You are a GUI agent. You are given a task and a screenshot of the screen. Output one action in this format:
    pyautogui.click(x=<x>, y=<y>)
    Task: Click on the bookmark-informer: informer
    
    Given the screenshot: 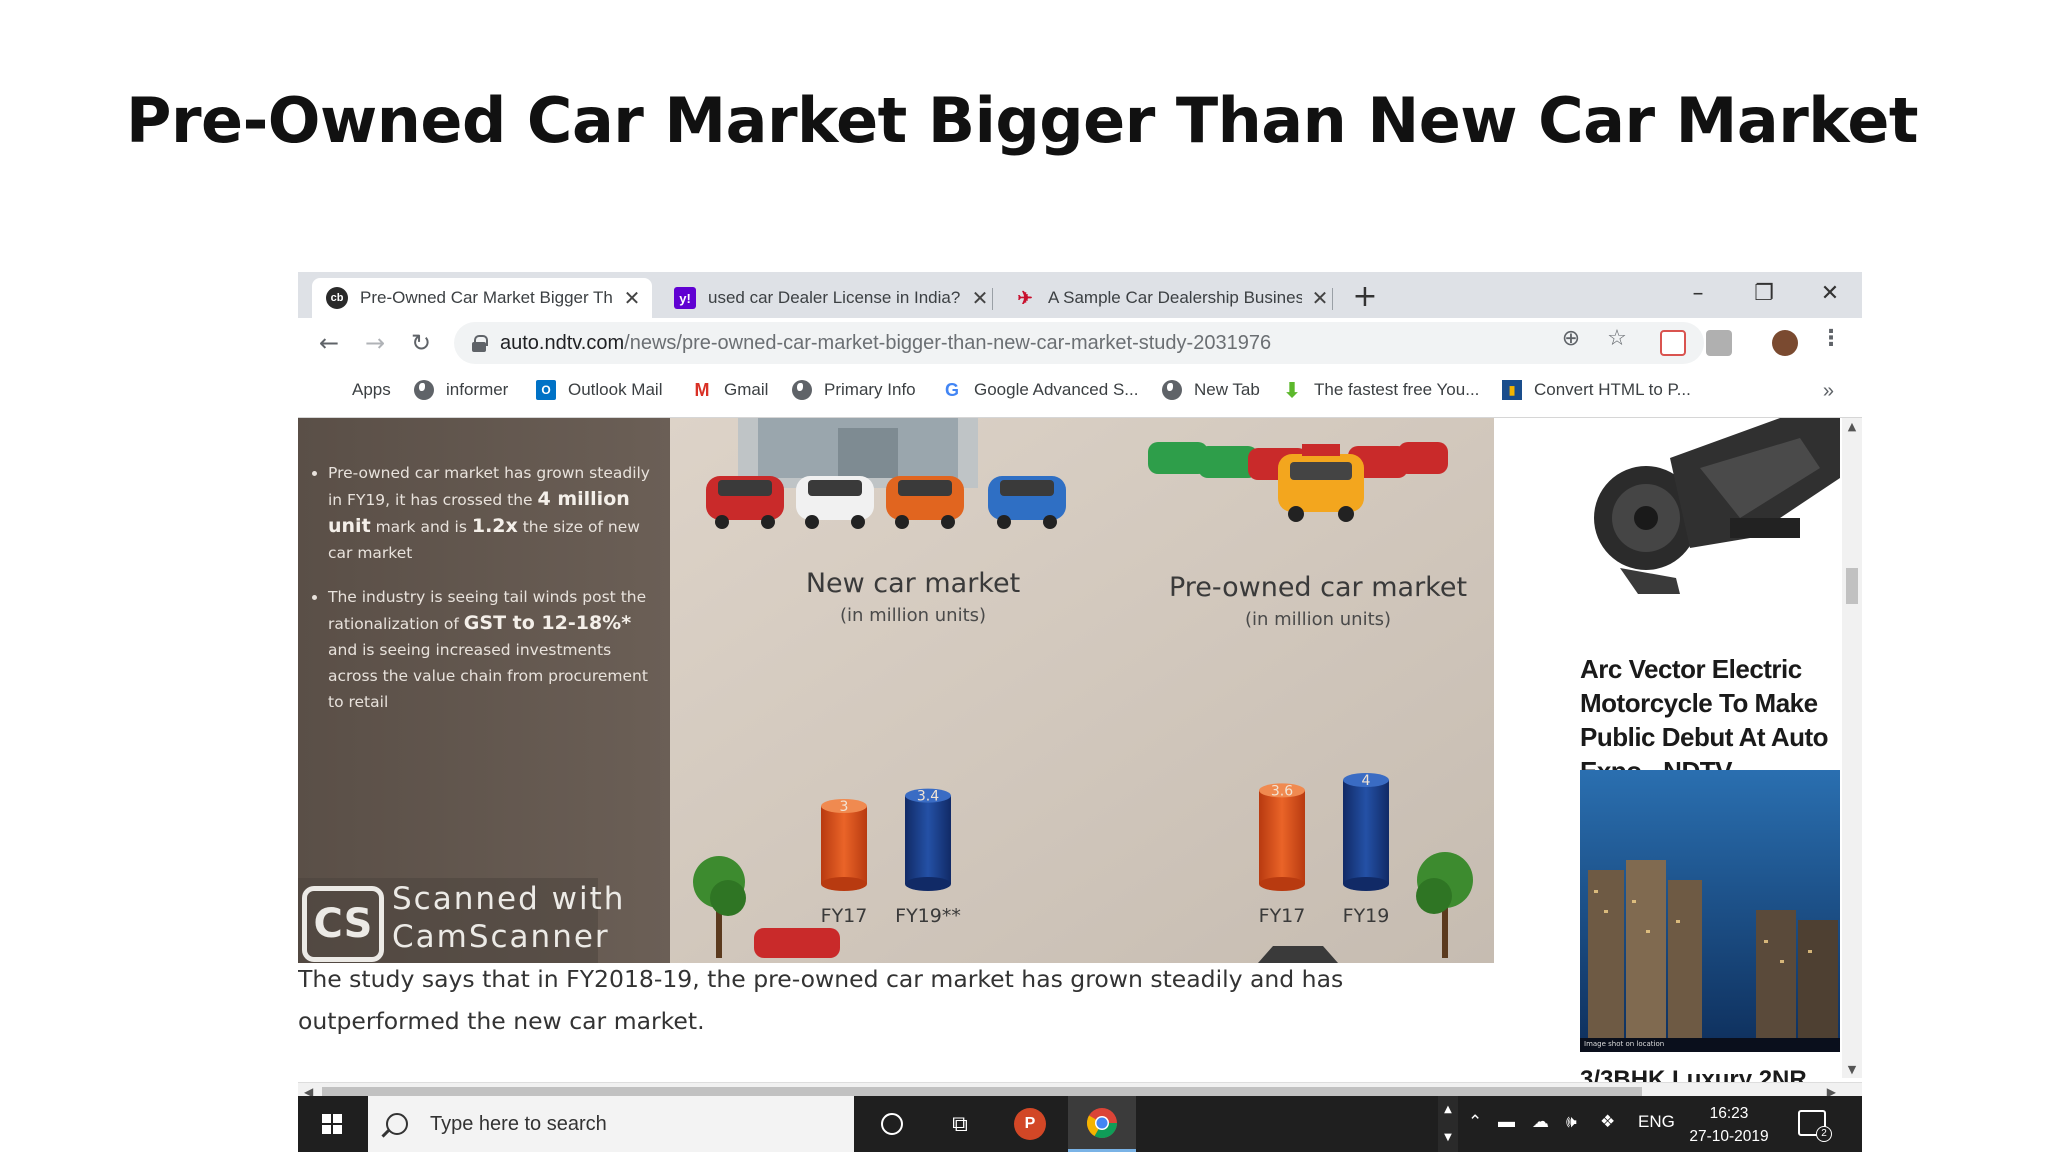 What is the action you would take?
    pyautogui.click(x=461, y=390)
    